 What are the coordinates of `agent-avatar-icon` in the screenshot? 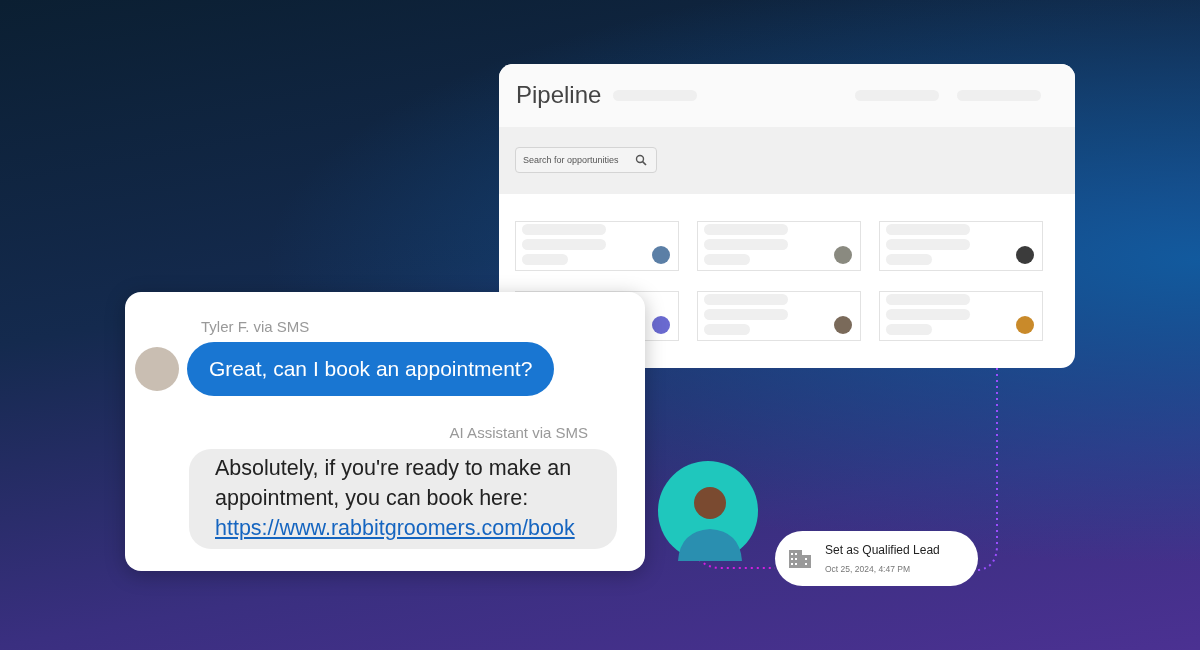 It's located at (708, 511).